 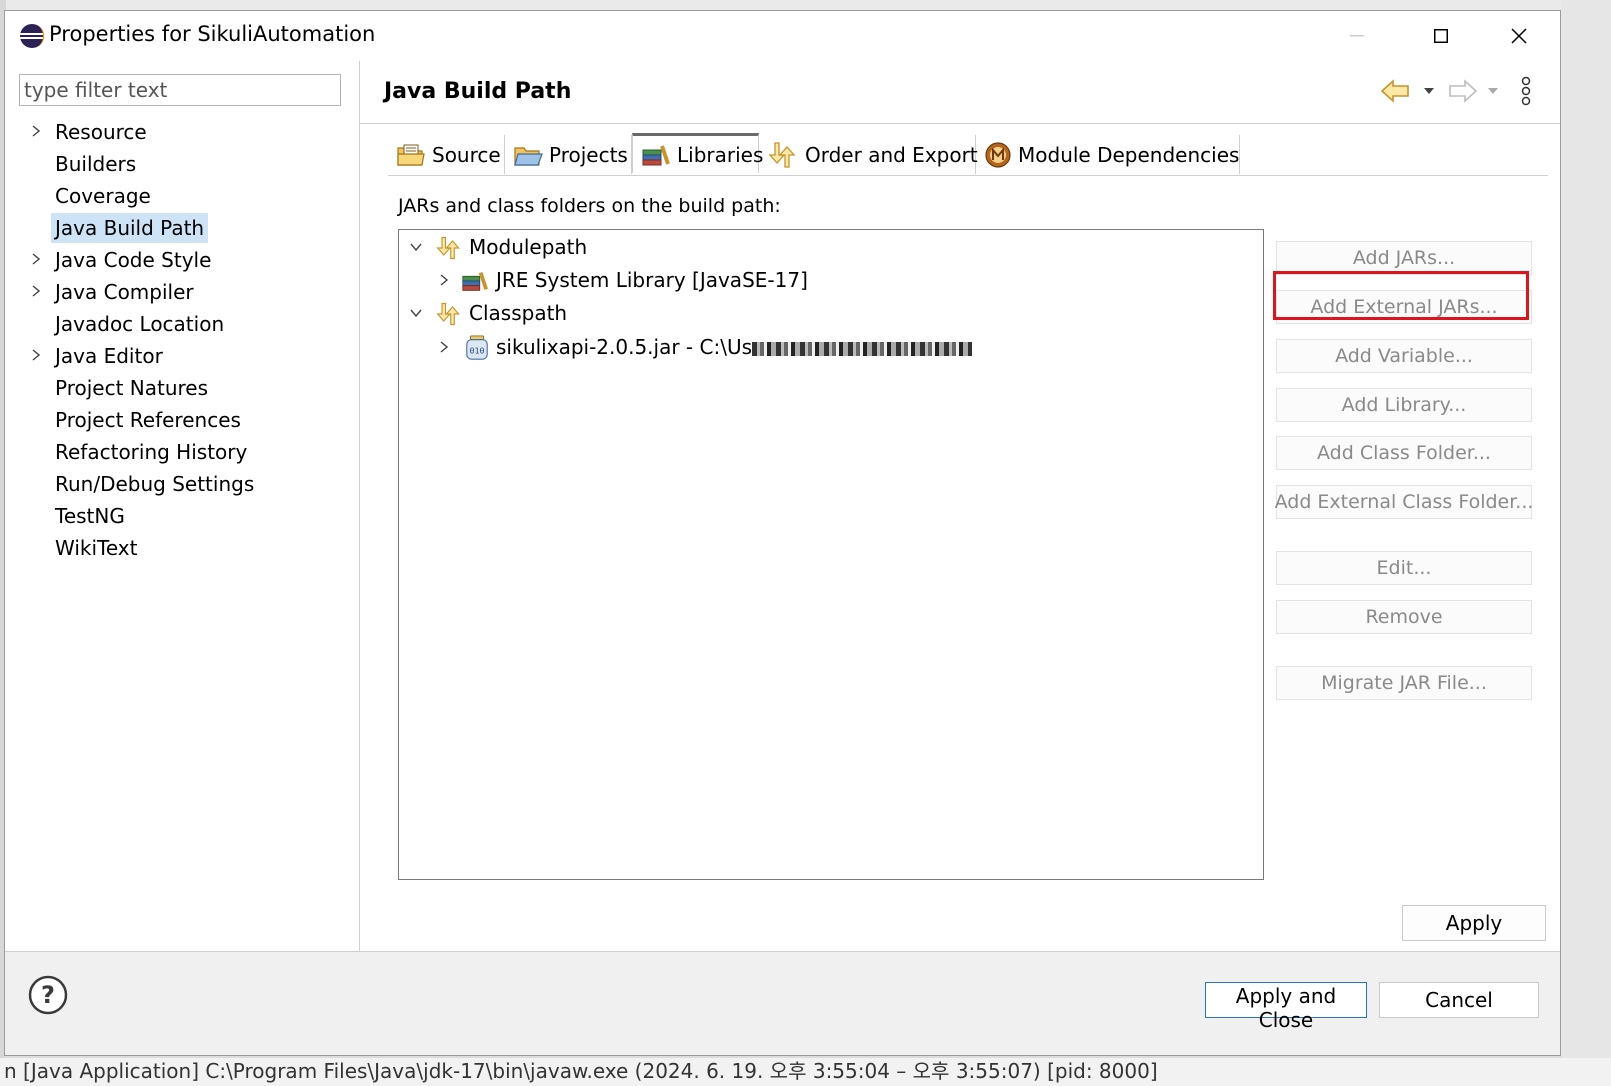 What do you see at coordinates (182, 516) in the screenshot?
I see `tree-item-testng: TestNG` at bounding box center [182, 516].